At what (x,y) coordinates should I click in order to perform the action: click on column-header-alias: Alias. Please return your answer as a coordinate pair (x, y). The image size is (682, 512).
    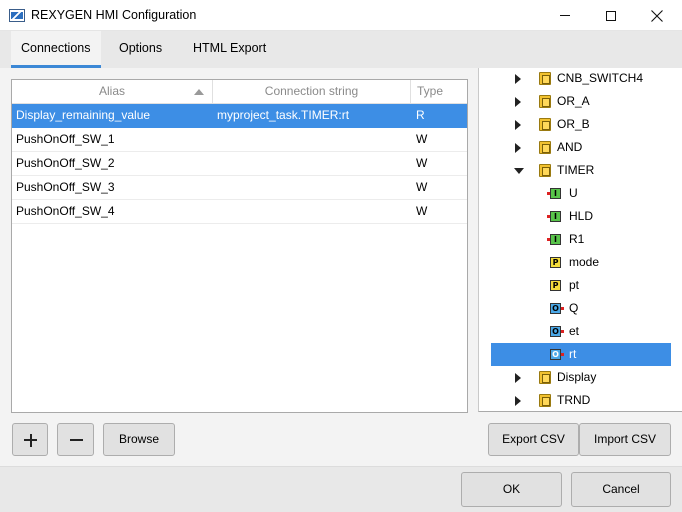
    Looking at the image, I should click on (112, 92).